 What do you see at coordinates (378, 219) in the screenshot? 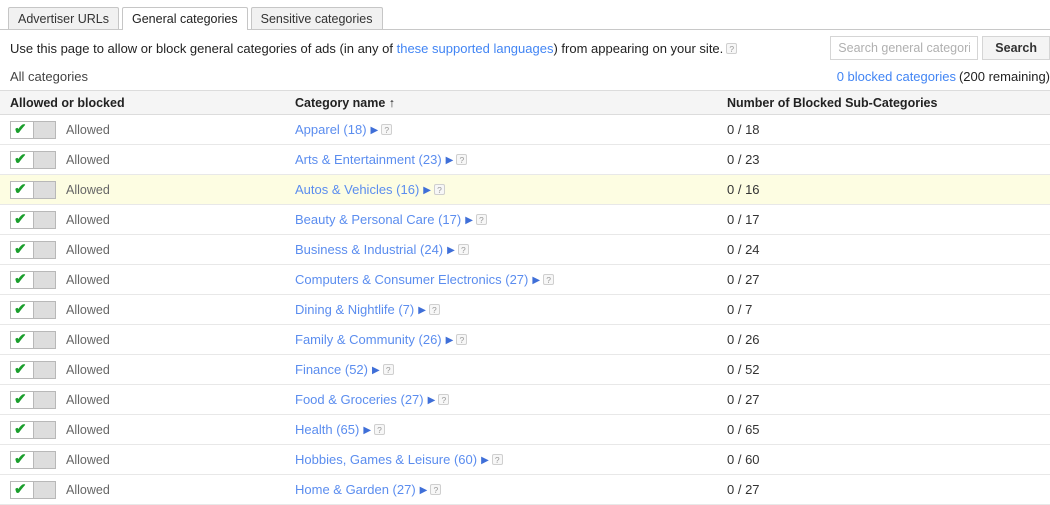
I see `category-link: Beauty & Personal Care (17)` at bounding box center [378, 219].